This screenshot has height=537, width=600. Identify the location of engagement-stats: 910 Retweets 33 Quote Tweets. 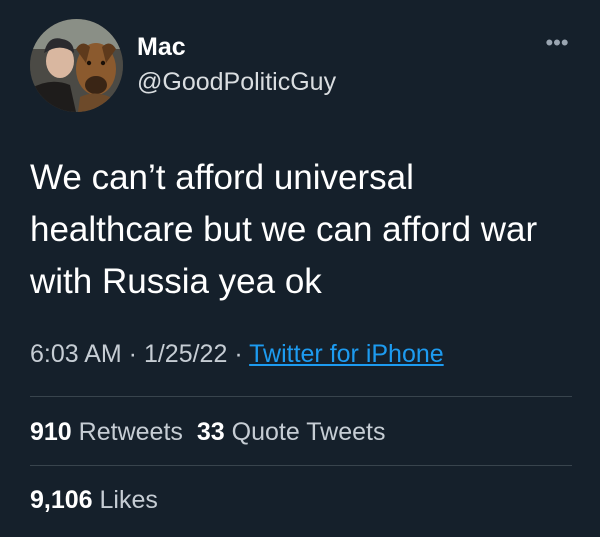
(214, 432).